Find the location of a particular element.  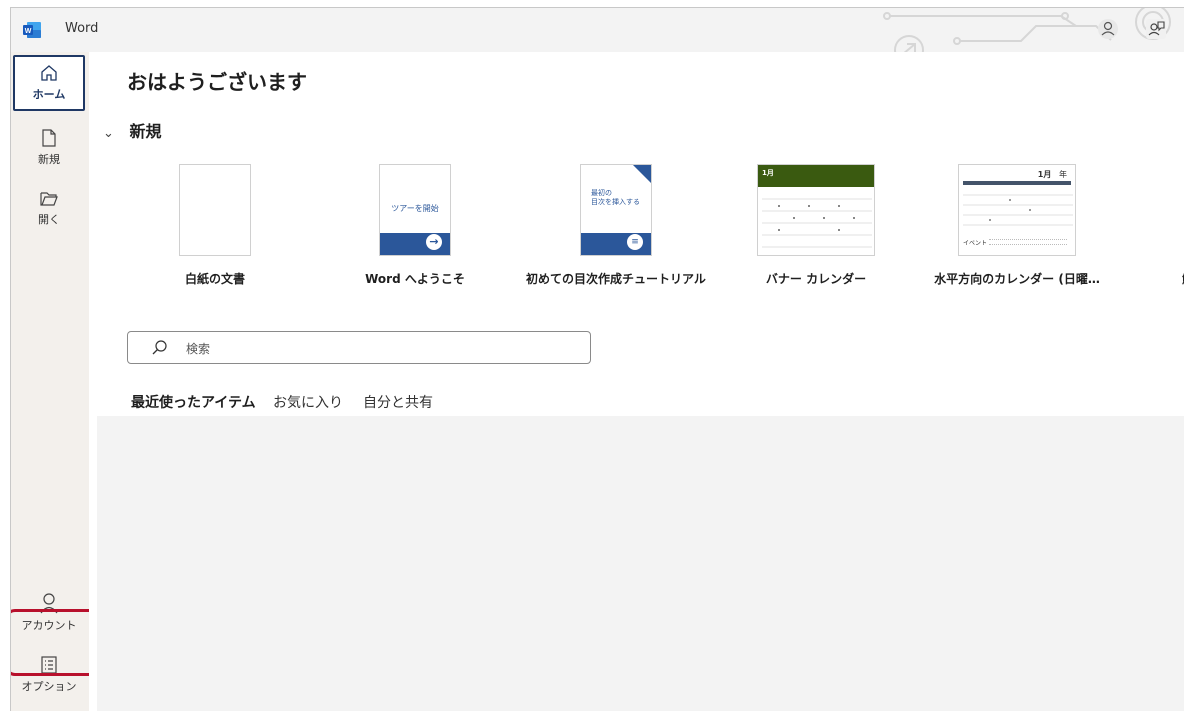

word-logo-icon: W is located at coordinates (32, 30).